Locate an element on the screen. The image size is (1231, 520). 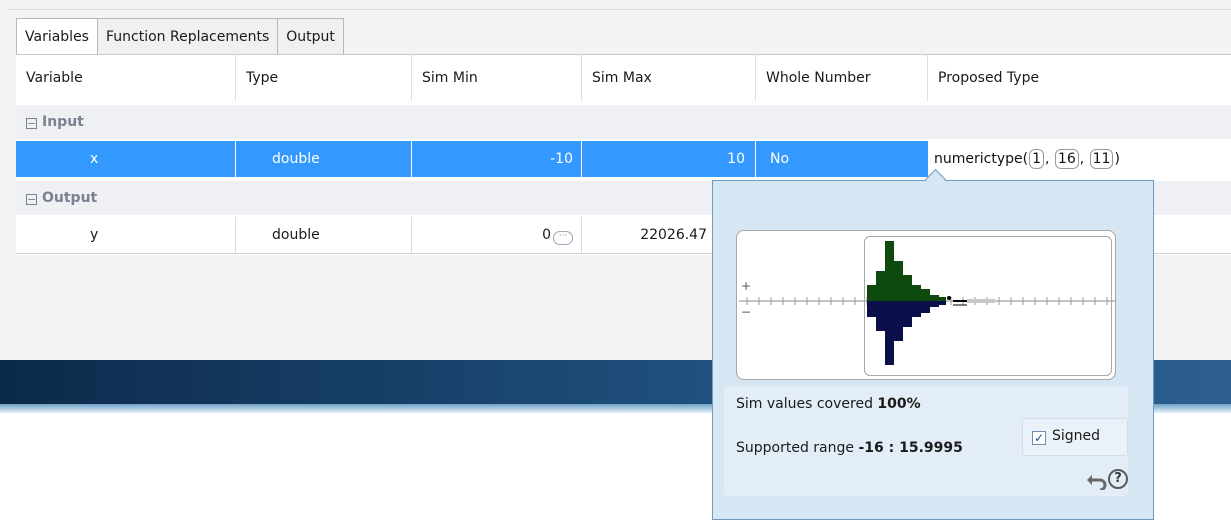
column-header-sim-max: Sim Max is located at coordinates (669, 78).